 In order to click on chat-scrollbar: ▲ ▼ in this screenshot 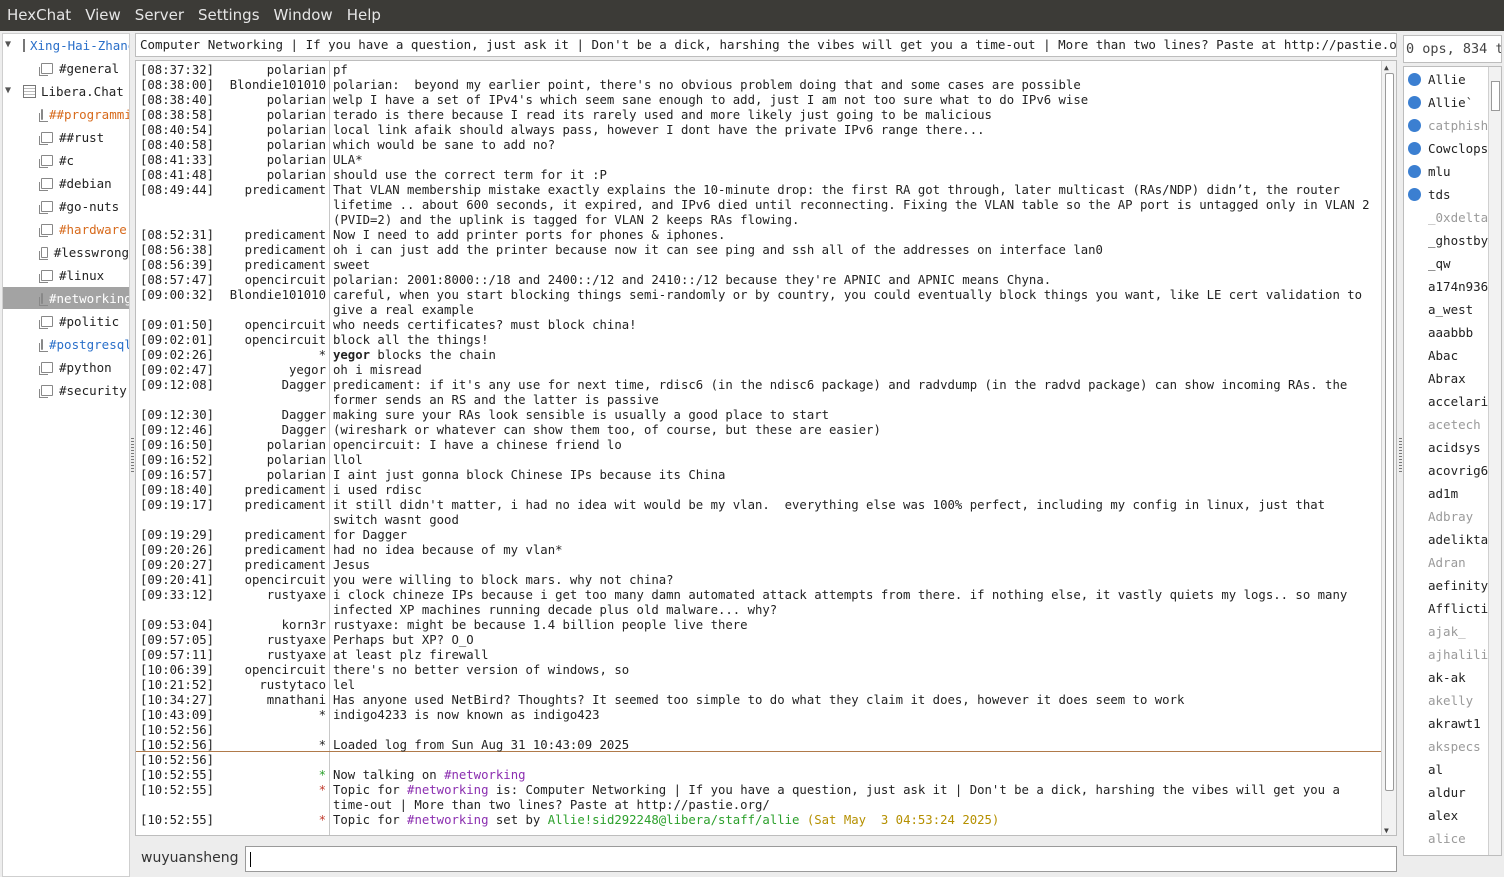, I will do `click(1388, 448)`.